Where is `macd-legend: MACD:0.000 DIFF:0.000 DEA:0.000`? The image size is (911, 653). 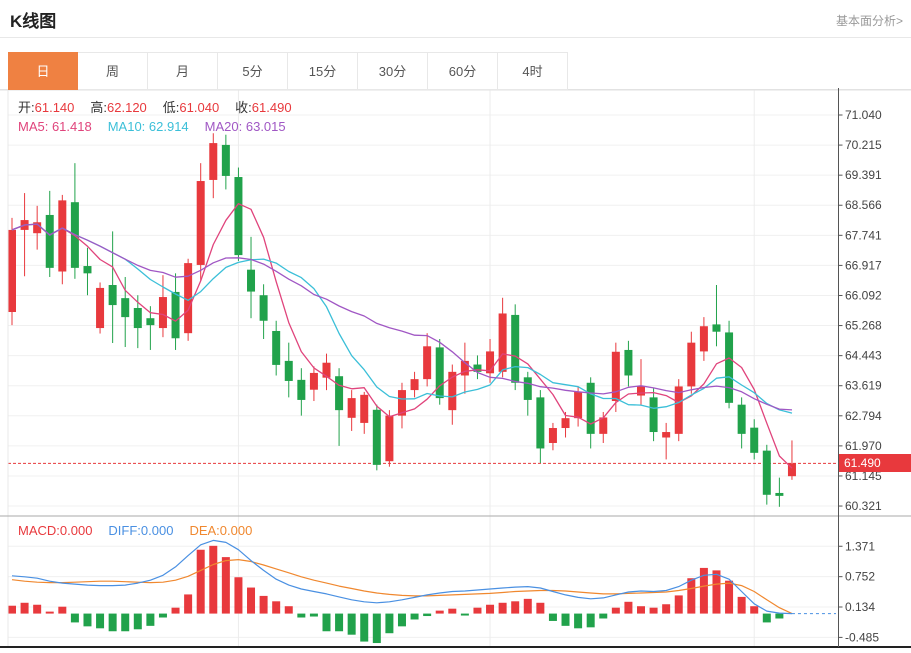
macd-legend: MACD:0.000 DIFF:0.000 DEA:0.000 is located at coordinates (135, 530).